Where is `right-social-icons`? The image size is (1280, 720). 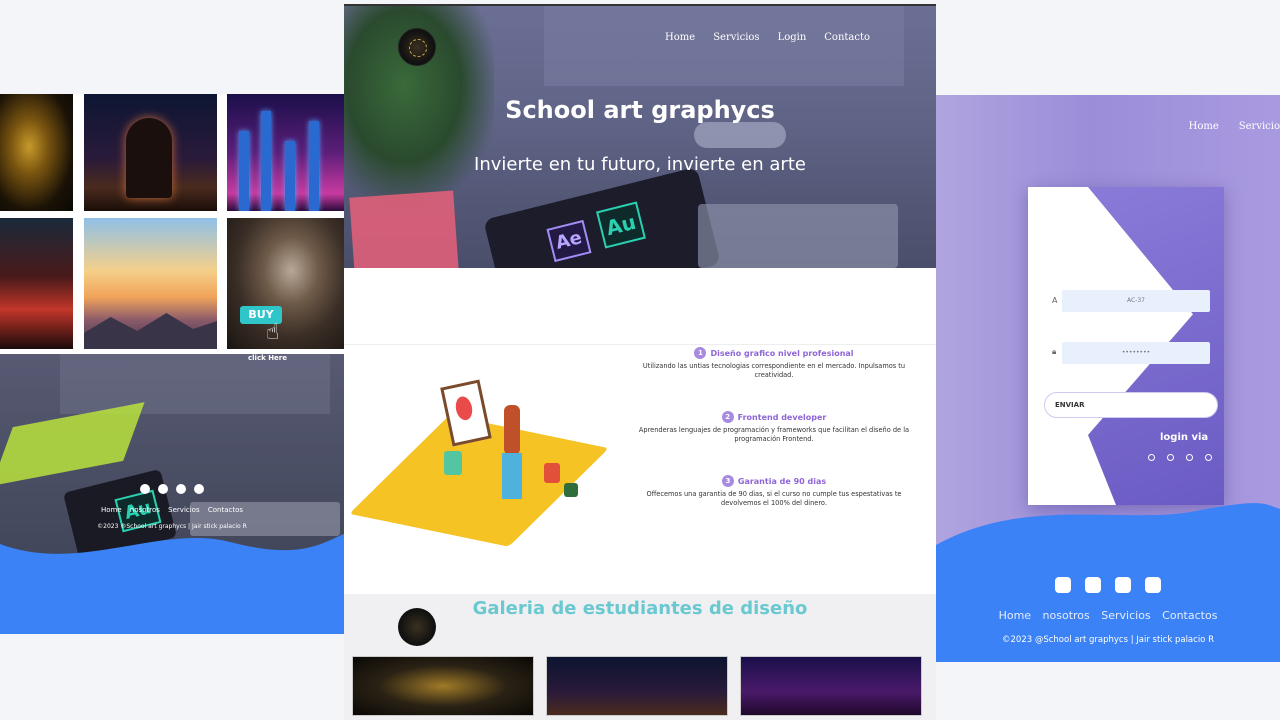
right-social-icons is located at coordinates (1108, 585).